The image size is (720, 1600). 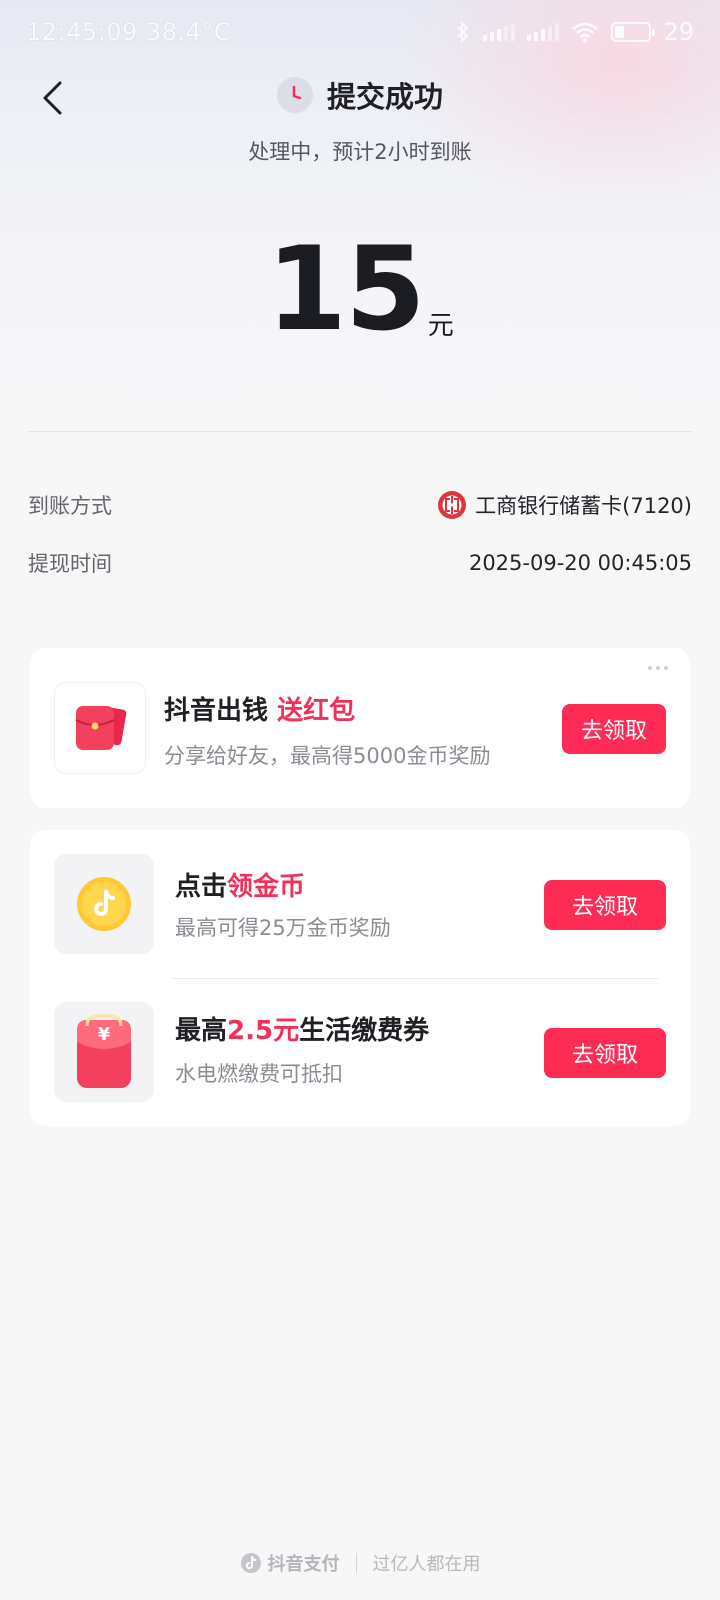 What do you see at coordinates (345, 289) in the screenshot?
I see `amount-value: 15` at bounding box center [345, 289].